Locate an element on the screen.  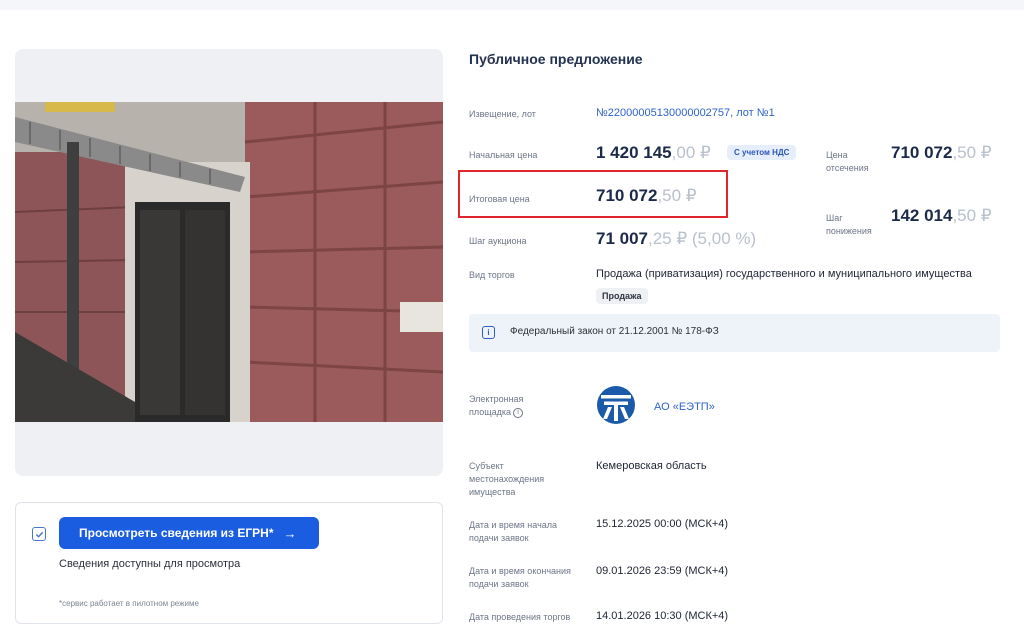
start-price: 1 420 145,00 ₽ is located at coordinates (653, 153).